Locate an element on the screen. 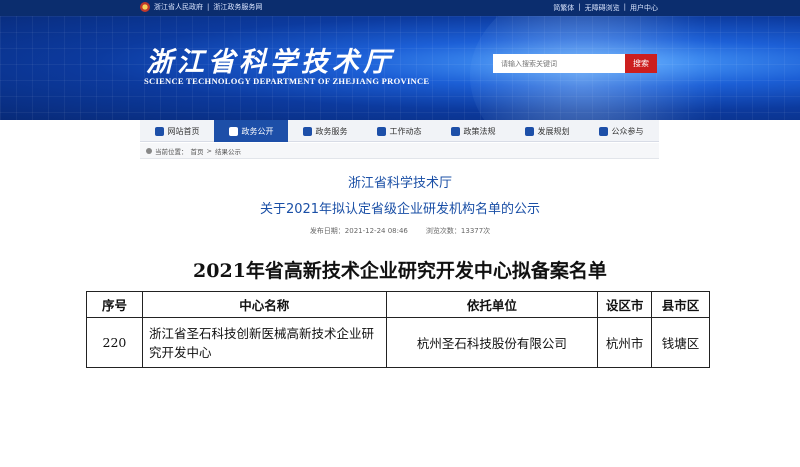  main-nav: 网站首页 政务公开 政务服务 工作动态 政策法规 发展规划 公众参与 is located at coordinates (399, 131).